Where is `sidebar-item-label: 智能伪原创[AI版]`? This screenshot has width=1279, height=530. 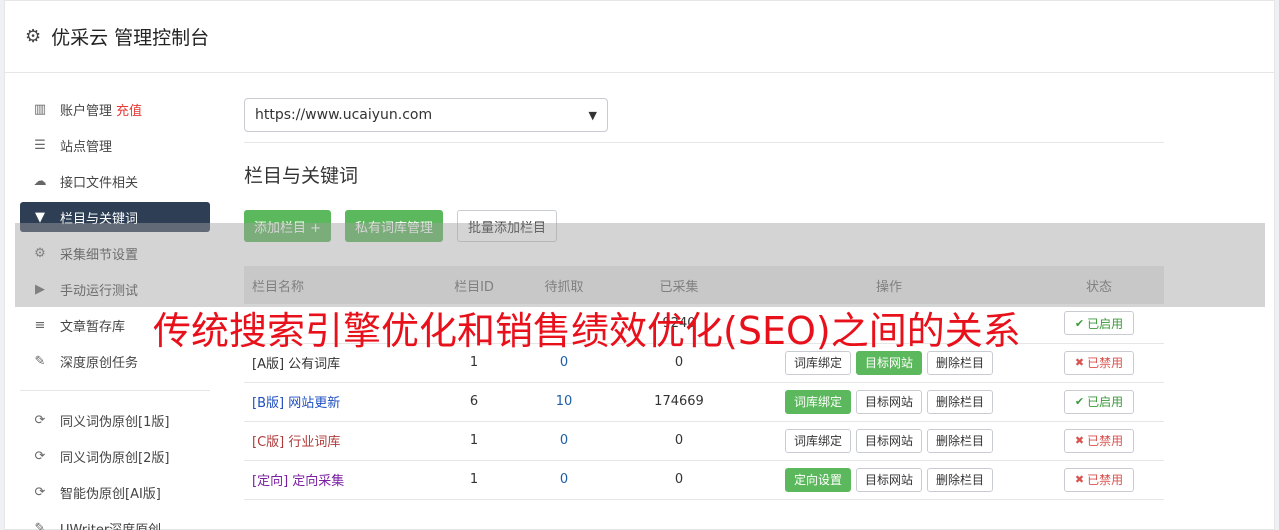
sidebar-item-label: 智能伪原创[AI版] is located at coordinates (110, 494).